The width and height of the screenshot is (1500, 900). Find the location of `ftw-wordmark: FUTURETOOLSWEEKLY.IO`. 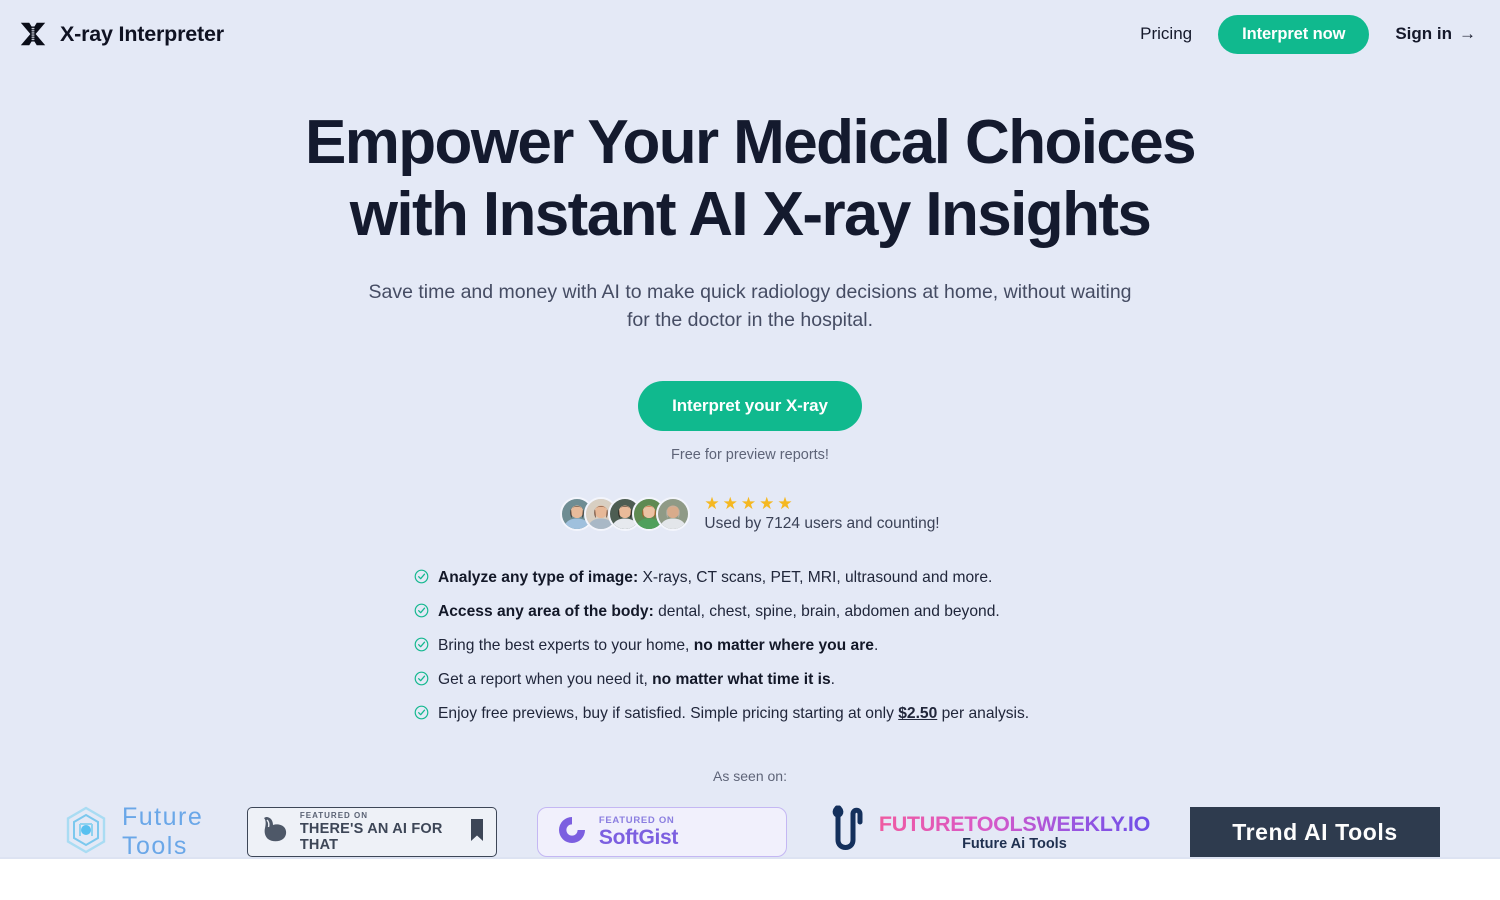

ftw-wordmark: FUTURETOOLSWEEKLY.IO is located at coordinates (1014, 824).